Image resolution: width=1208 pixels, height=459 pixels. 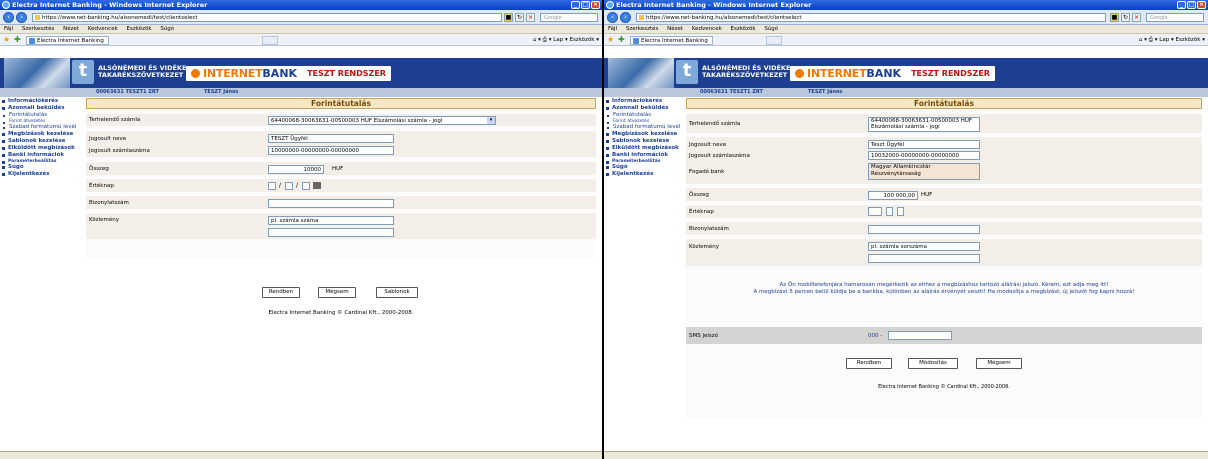 What do you see at coordinates (746, 71) in the screenshot?
I see `bank-name: ALSÓNÉMEDI ÉS VIDÉKE TAKARÉKSZÖVETKEZET` at bounding box center [746, 71].